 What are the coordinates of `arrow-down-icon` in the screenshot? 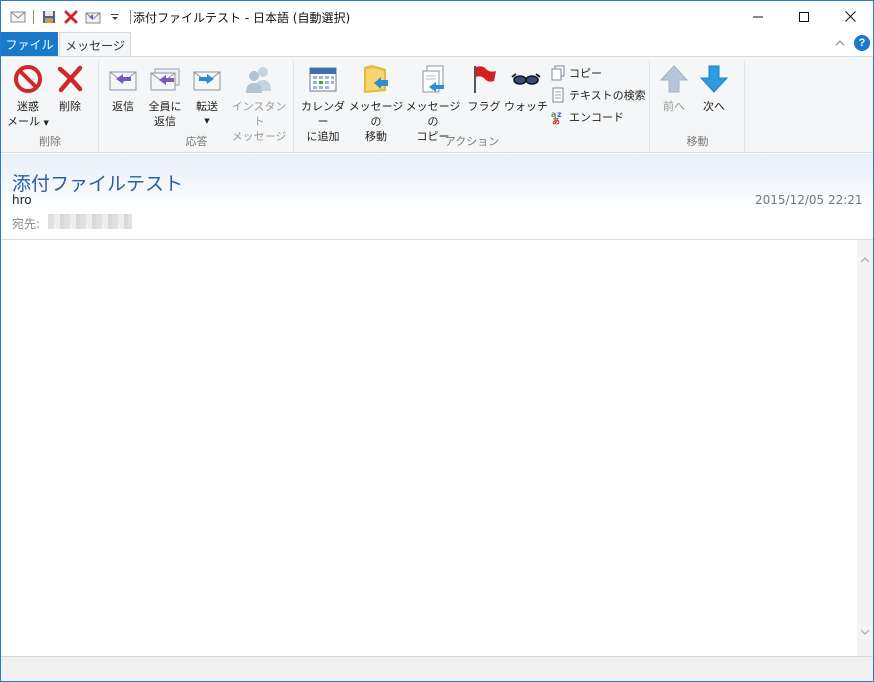 It's located at (714, 79).